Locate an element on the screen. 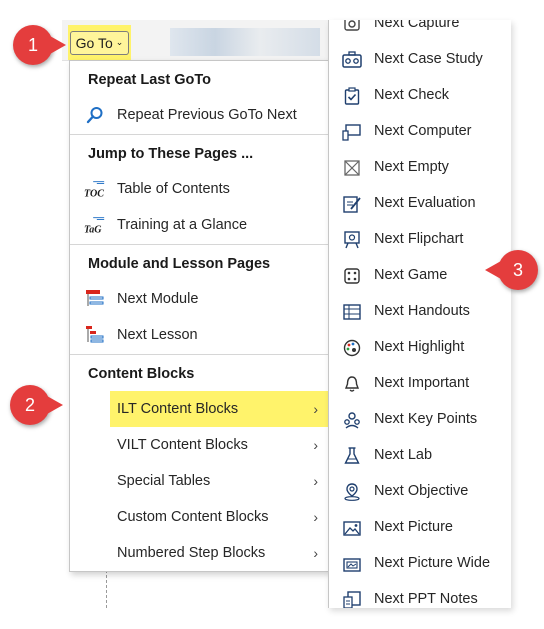 The height and width of the screenshot is (629, 544). menu-item-special-tables: Special Tables › is located at coordinates (199, 481).